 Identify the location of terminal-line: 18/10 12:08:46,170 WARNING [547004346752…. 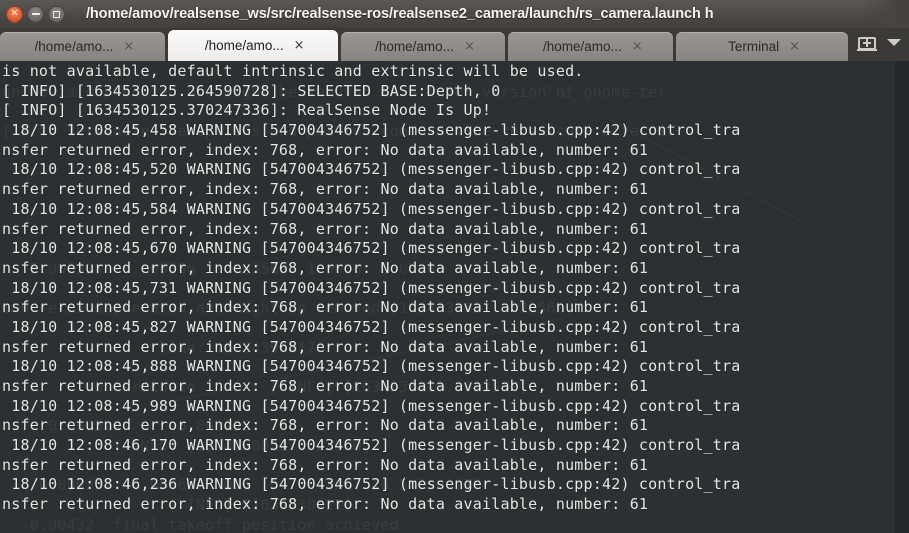
(371, 445).